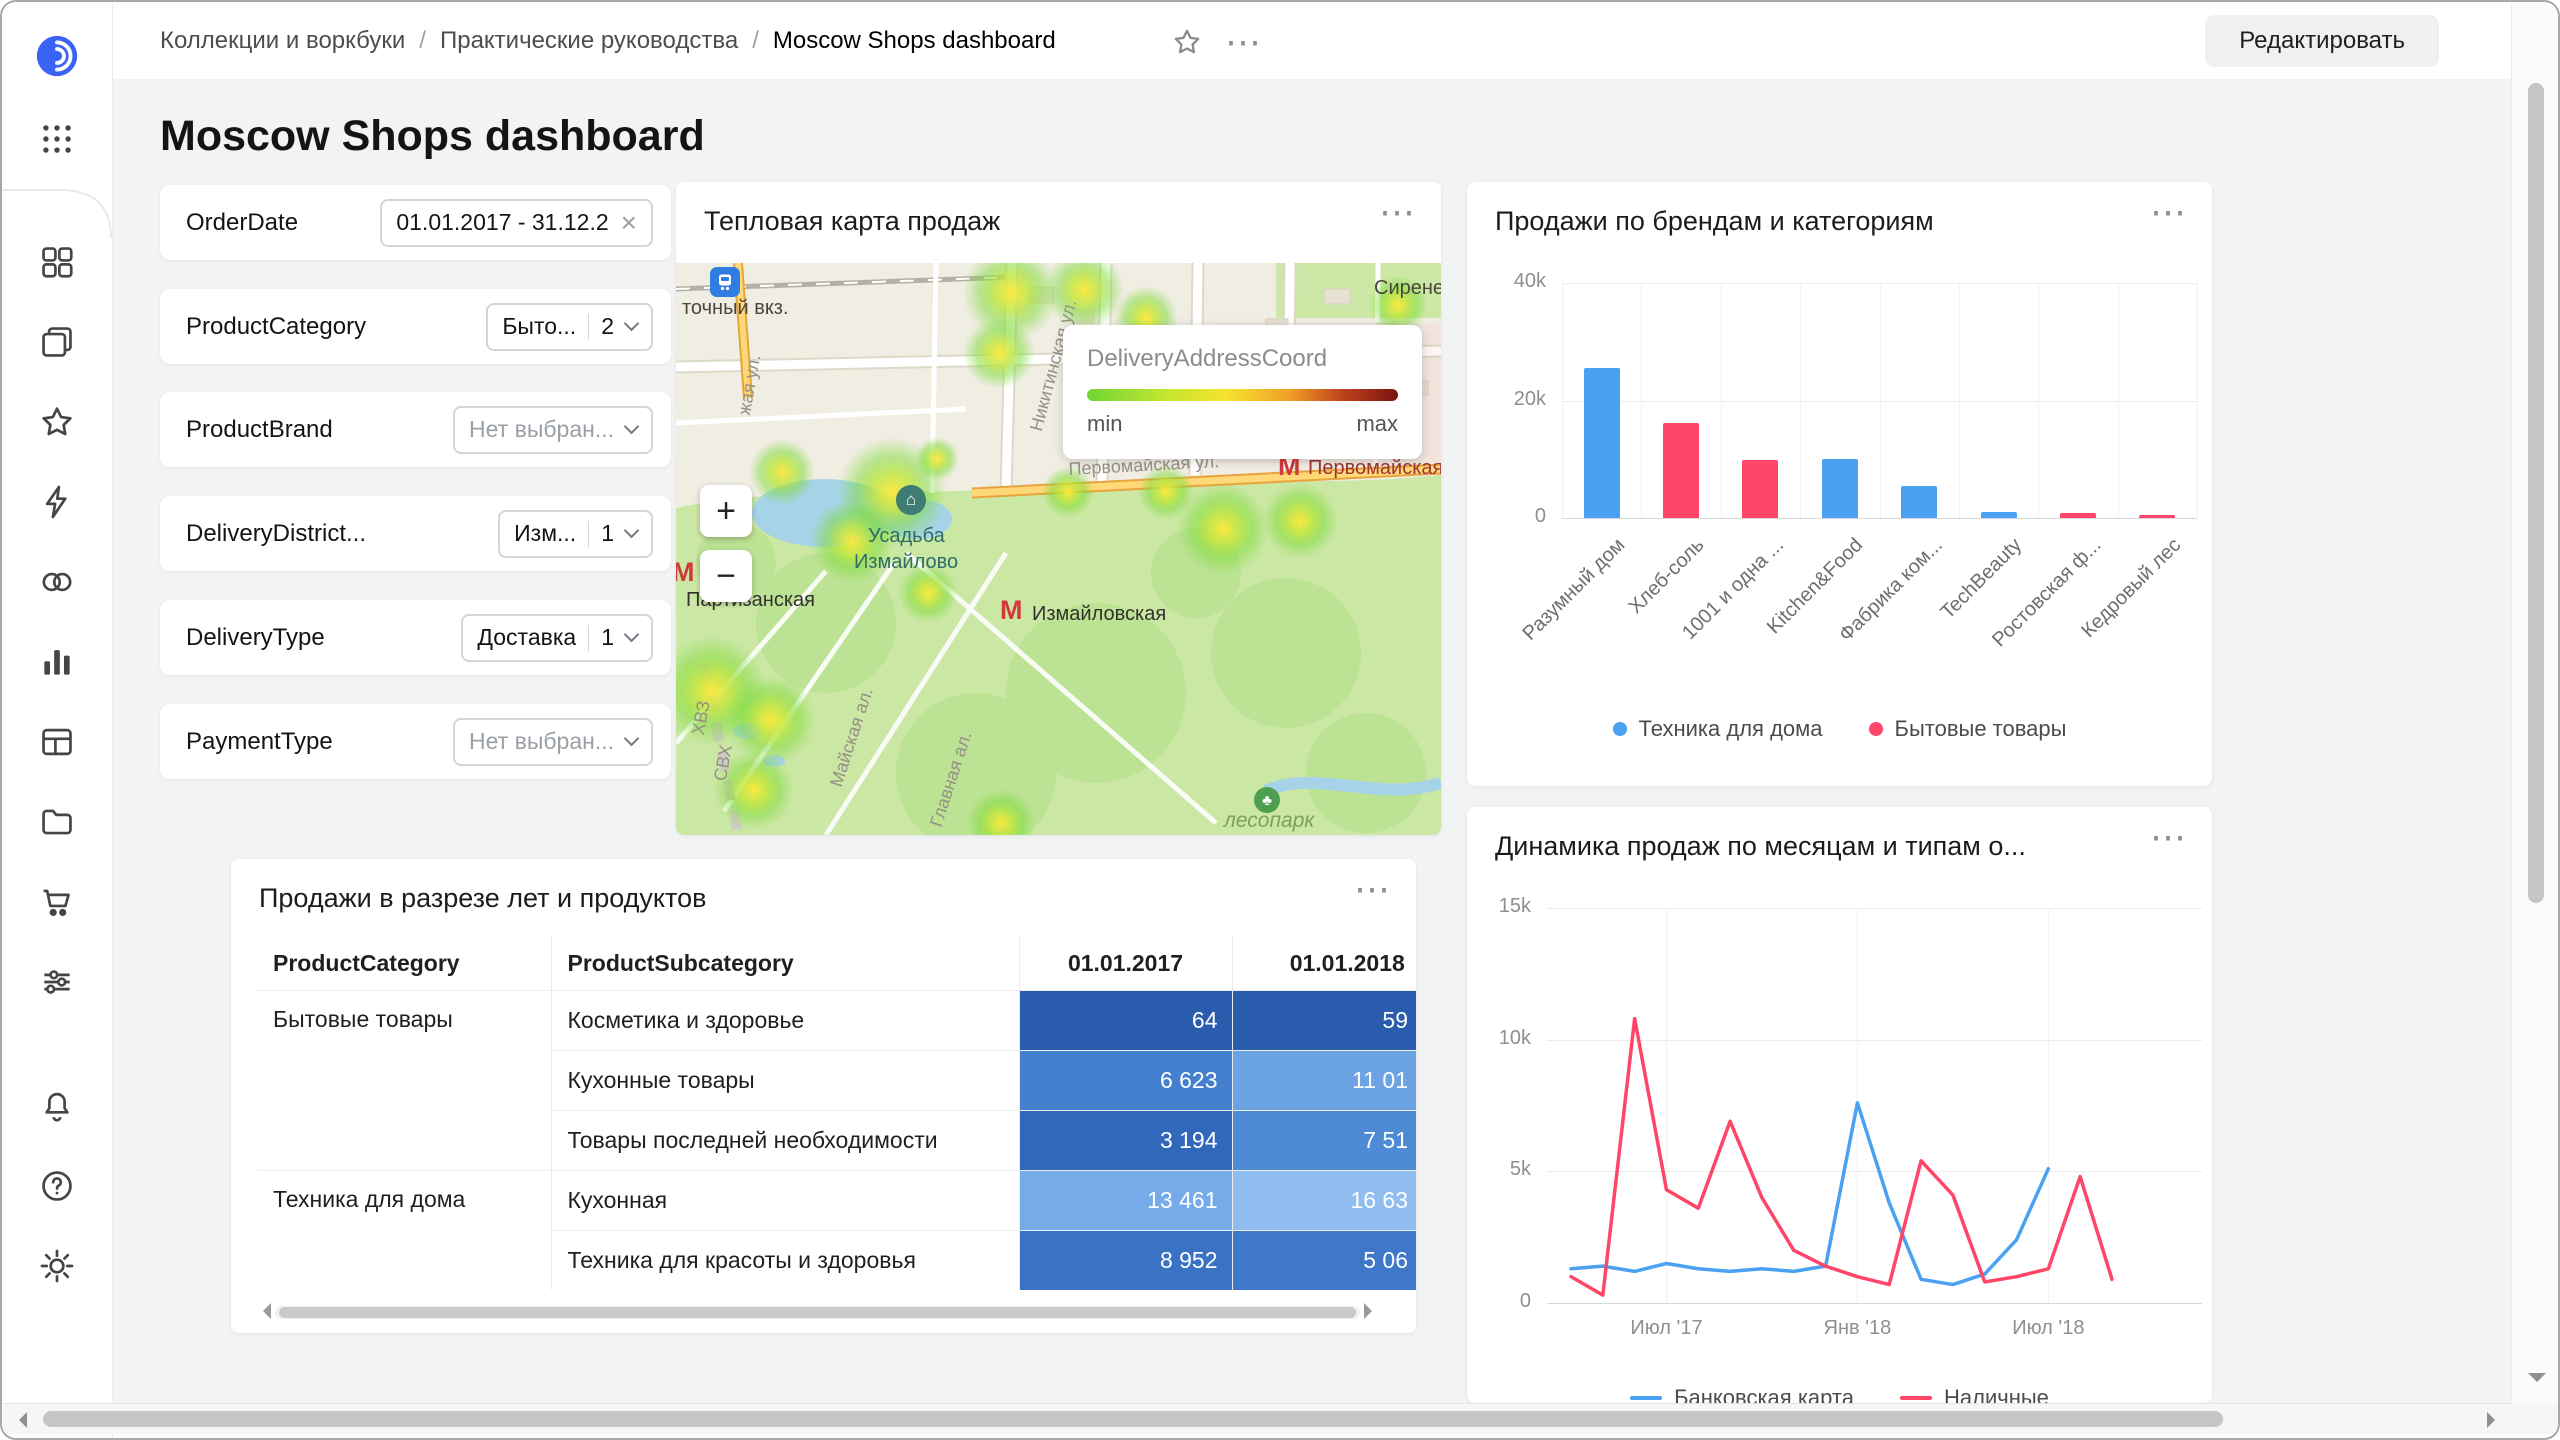  Describe the element at coordinates (569, 326) in the screenshot. I see `product-category-select: Быто... 2` at that location.